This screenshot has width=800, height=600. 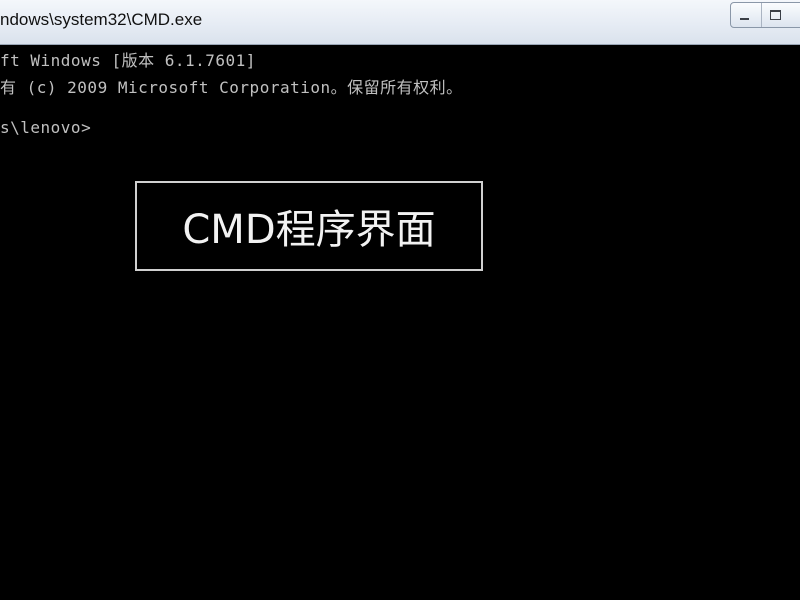 What do you see at coordinates (231, 87) in the screenshot?
I see `console-line-copyright: 有 (c) 2009 Microsoft Corporation。保留所有权利。` at bounding box center [231, 87].